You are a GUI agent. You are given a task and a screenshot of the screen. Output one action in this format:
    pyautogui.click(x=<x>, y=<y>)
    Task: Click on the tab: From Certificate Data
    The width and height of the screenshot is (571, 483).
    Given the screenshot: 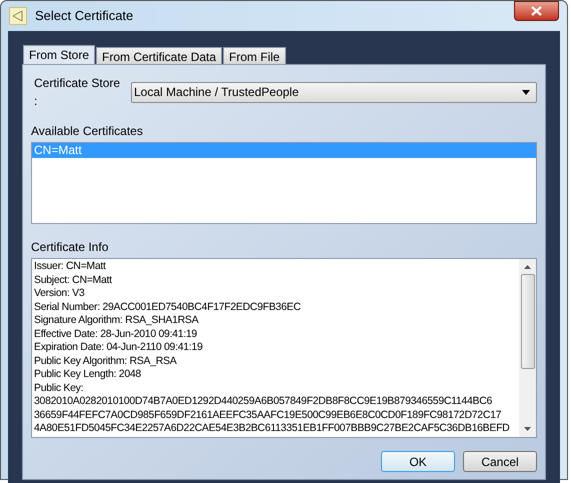 What is the action you would take?
    pyautogui.click(x=159, y=55)
    